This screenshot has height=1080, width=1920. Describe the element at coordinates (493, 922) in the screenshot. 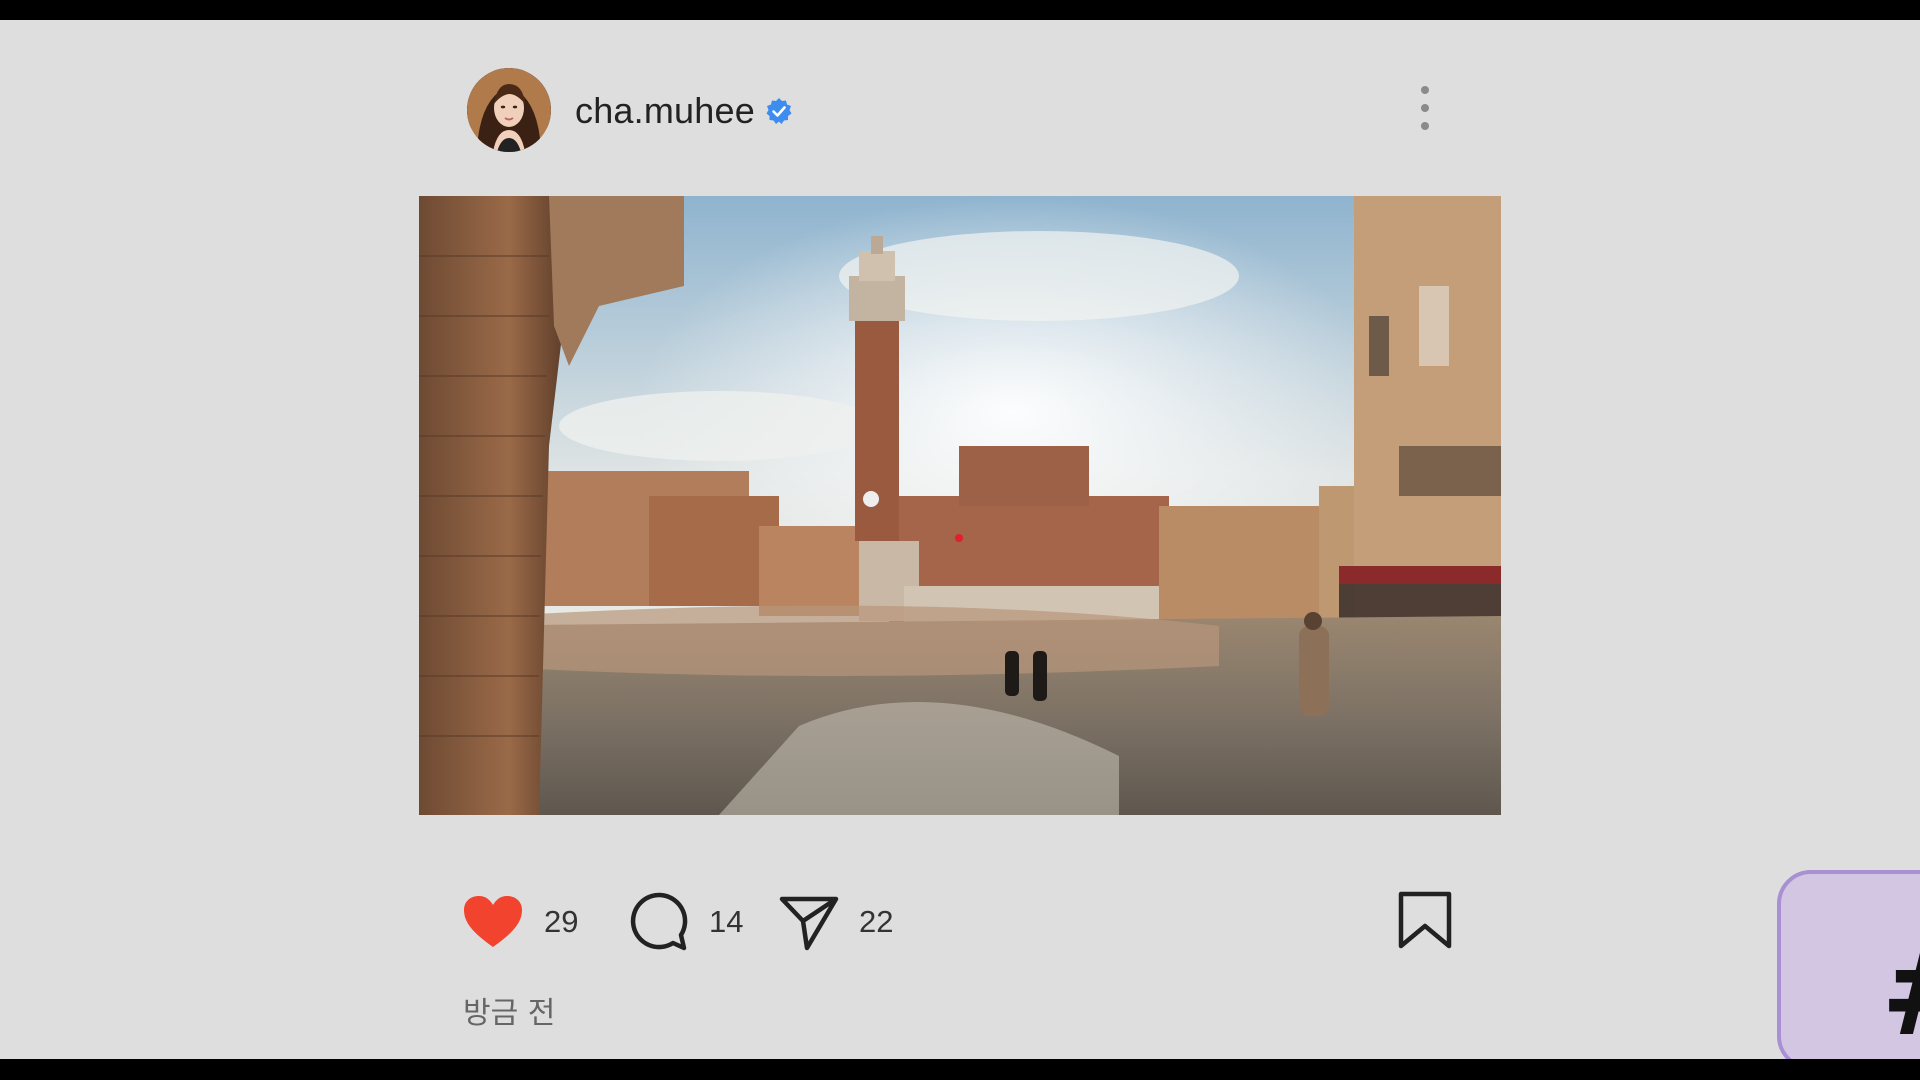

I see `heart-icon` at that location.